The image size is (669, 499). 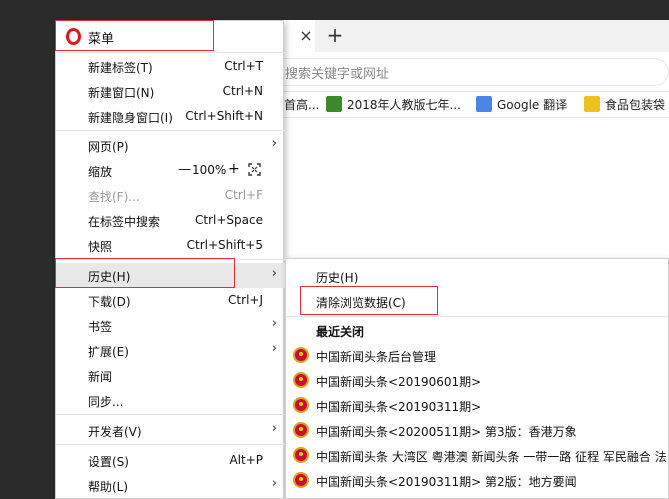 I want to click on menu-item-zoom: 缩放 — 100% +, so click(x=170, y=170).